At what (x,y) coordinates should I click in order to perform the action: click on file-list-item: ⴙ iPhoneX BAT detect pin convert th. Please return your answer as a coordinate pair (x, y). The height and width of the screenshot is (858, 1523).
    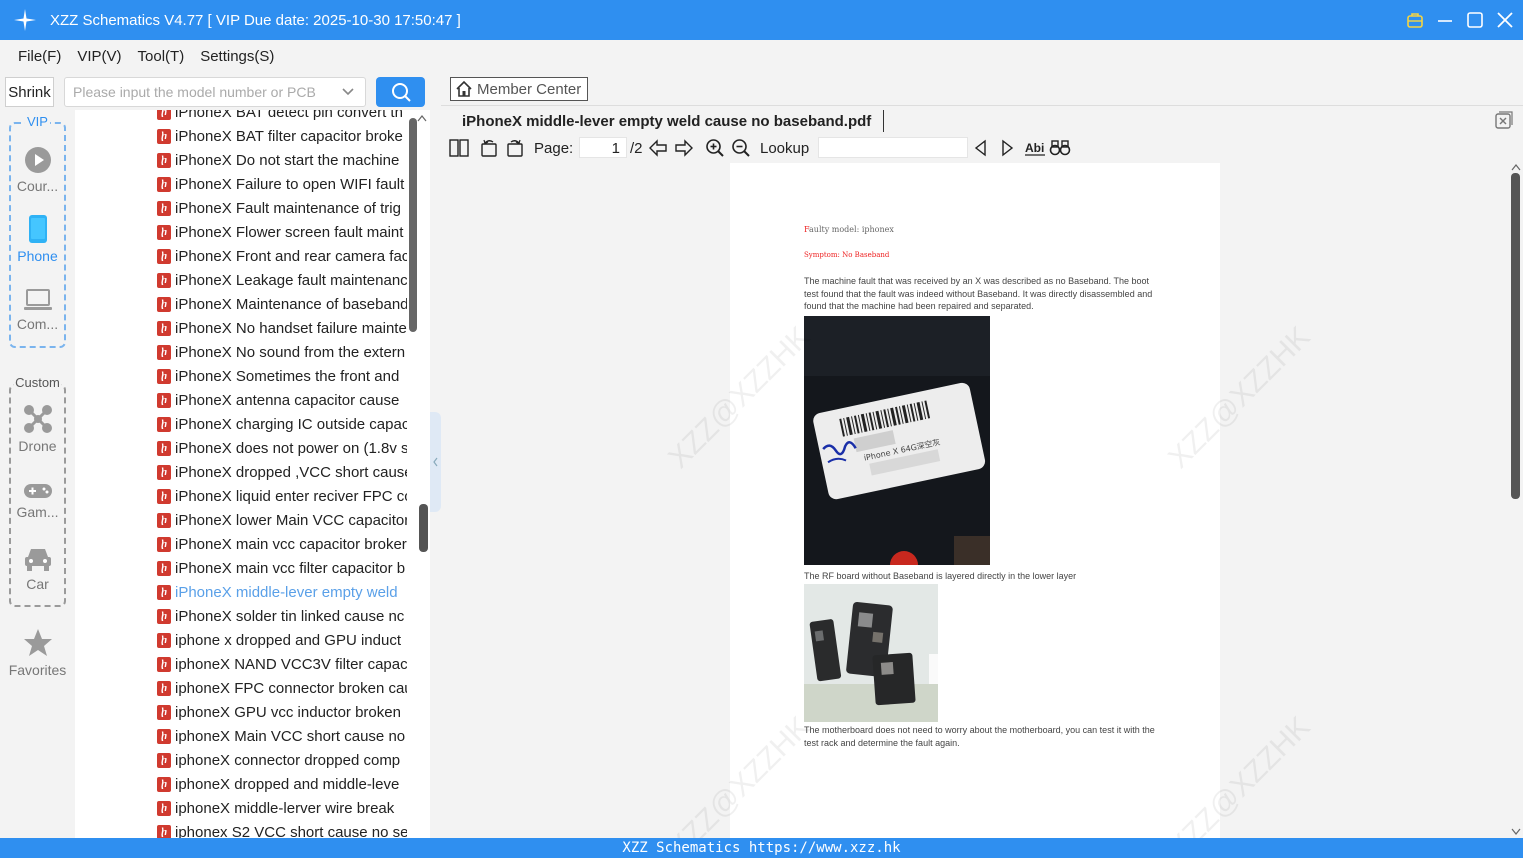
    Looking at the image, I should click on (282, 117).